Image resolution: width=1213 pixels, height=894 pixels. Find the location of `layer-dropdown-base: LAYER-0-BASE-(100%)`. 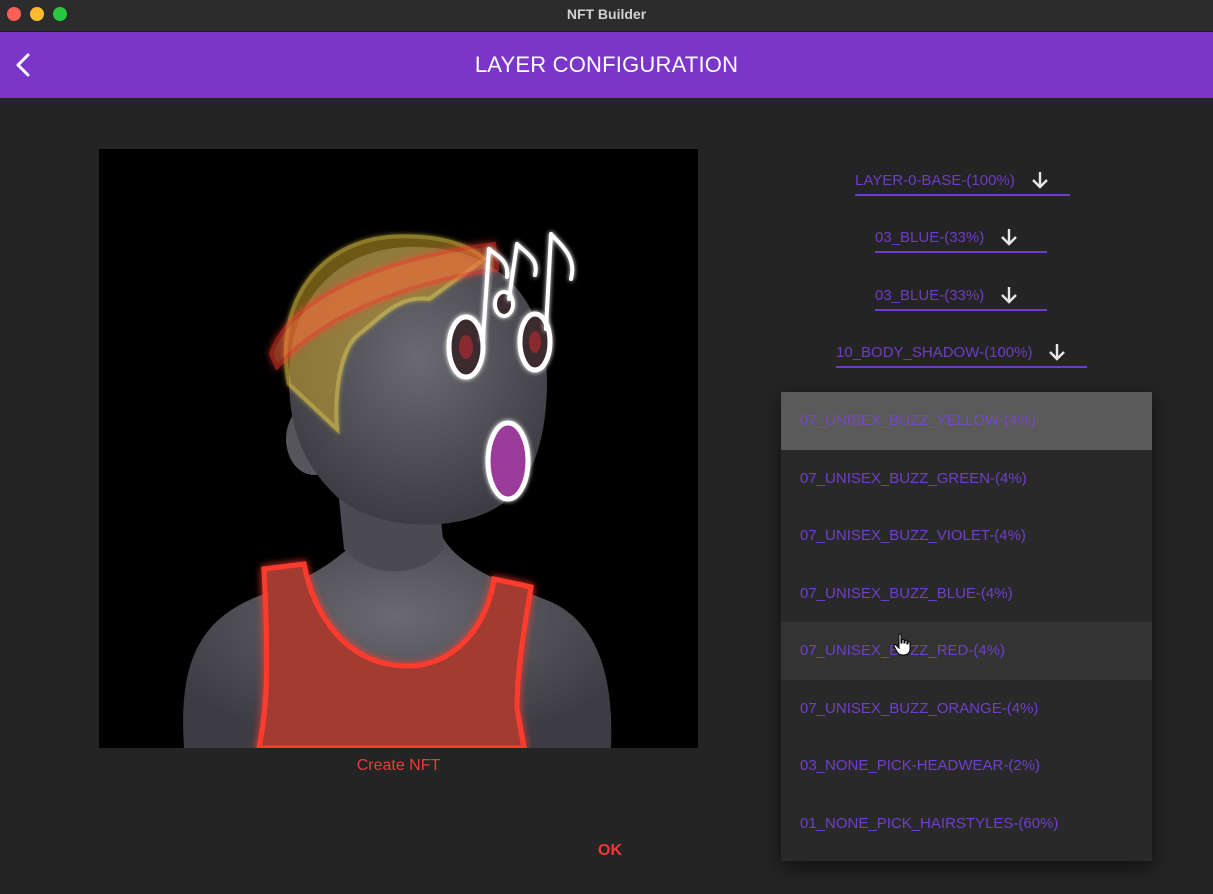

layer-dropdown-base: LAYER-0-BASE-(100%) is located at coordinates (962, 181).